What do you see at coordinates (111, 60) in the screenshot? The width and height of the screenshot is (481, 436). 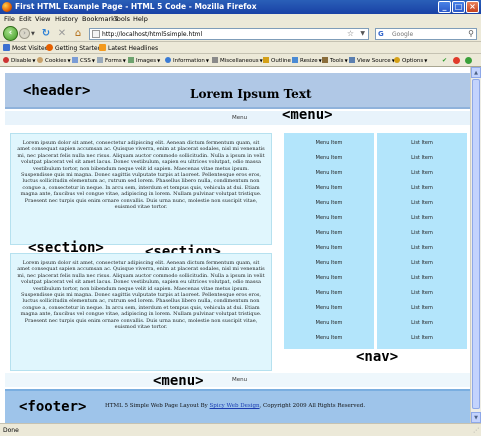 I see `dev-forms: Forms▼` at bounding box center [111, 60].